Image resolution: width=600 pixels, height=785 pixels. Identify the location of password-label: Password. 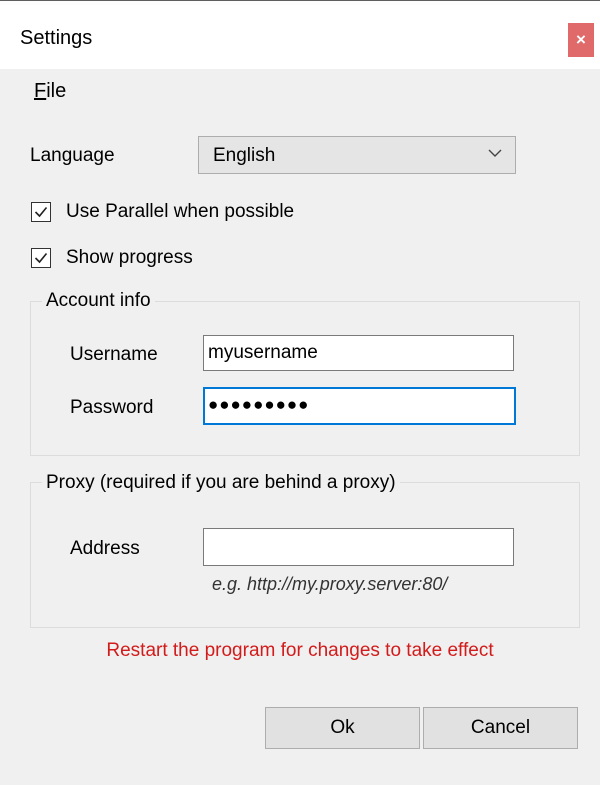
(112, 407).